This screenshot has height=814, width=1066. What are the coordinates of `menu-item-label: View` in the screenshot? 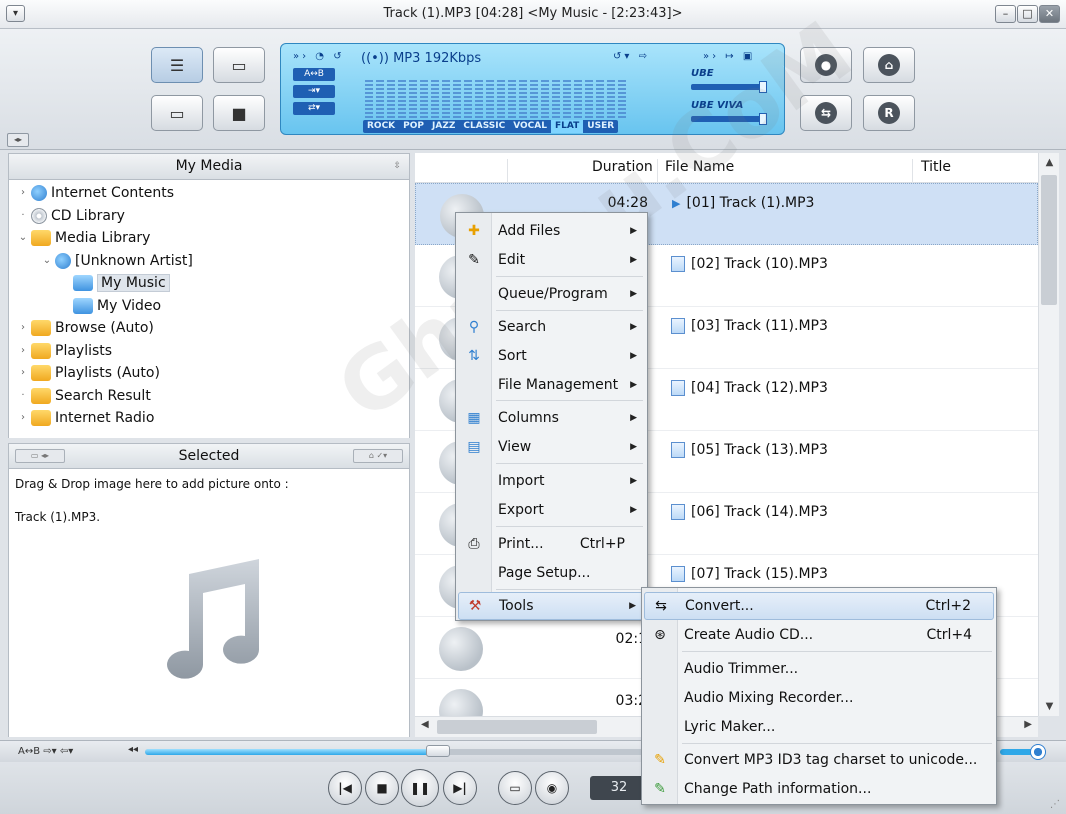 It's located at (515, 447).